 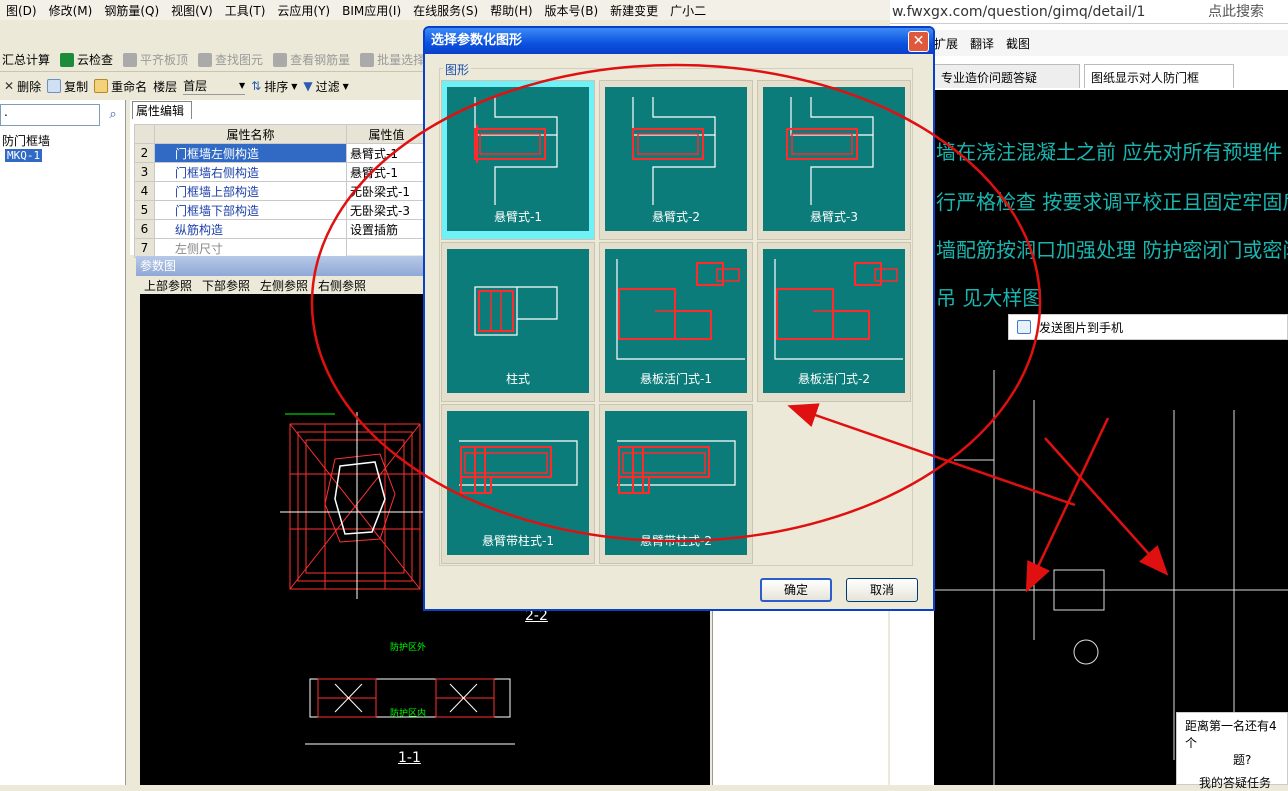 What do you see at coordinates (284, 285) in the screenshot?
I see `reference-nav-2: 左侧参照` at bounding box center [284, 285].